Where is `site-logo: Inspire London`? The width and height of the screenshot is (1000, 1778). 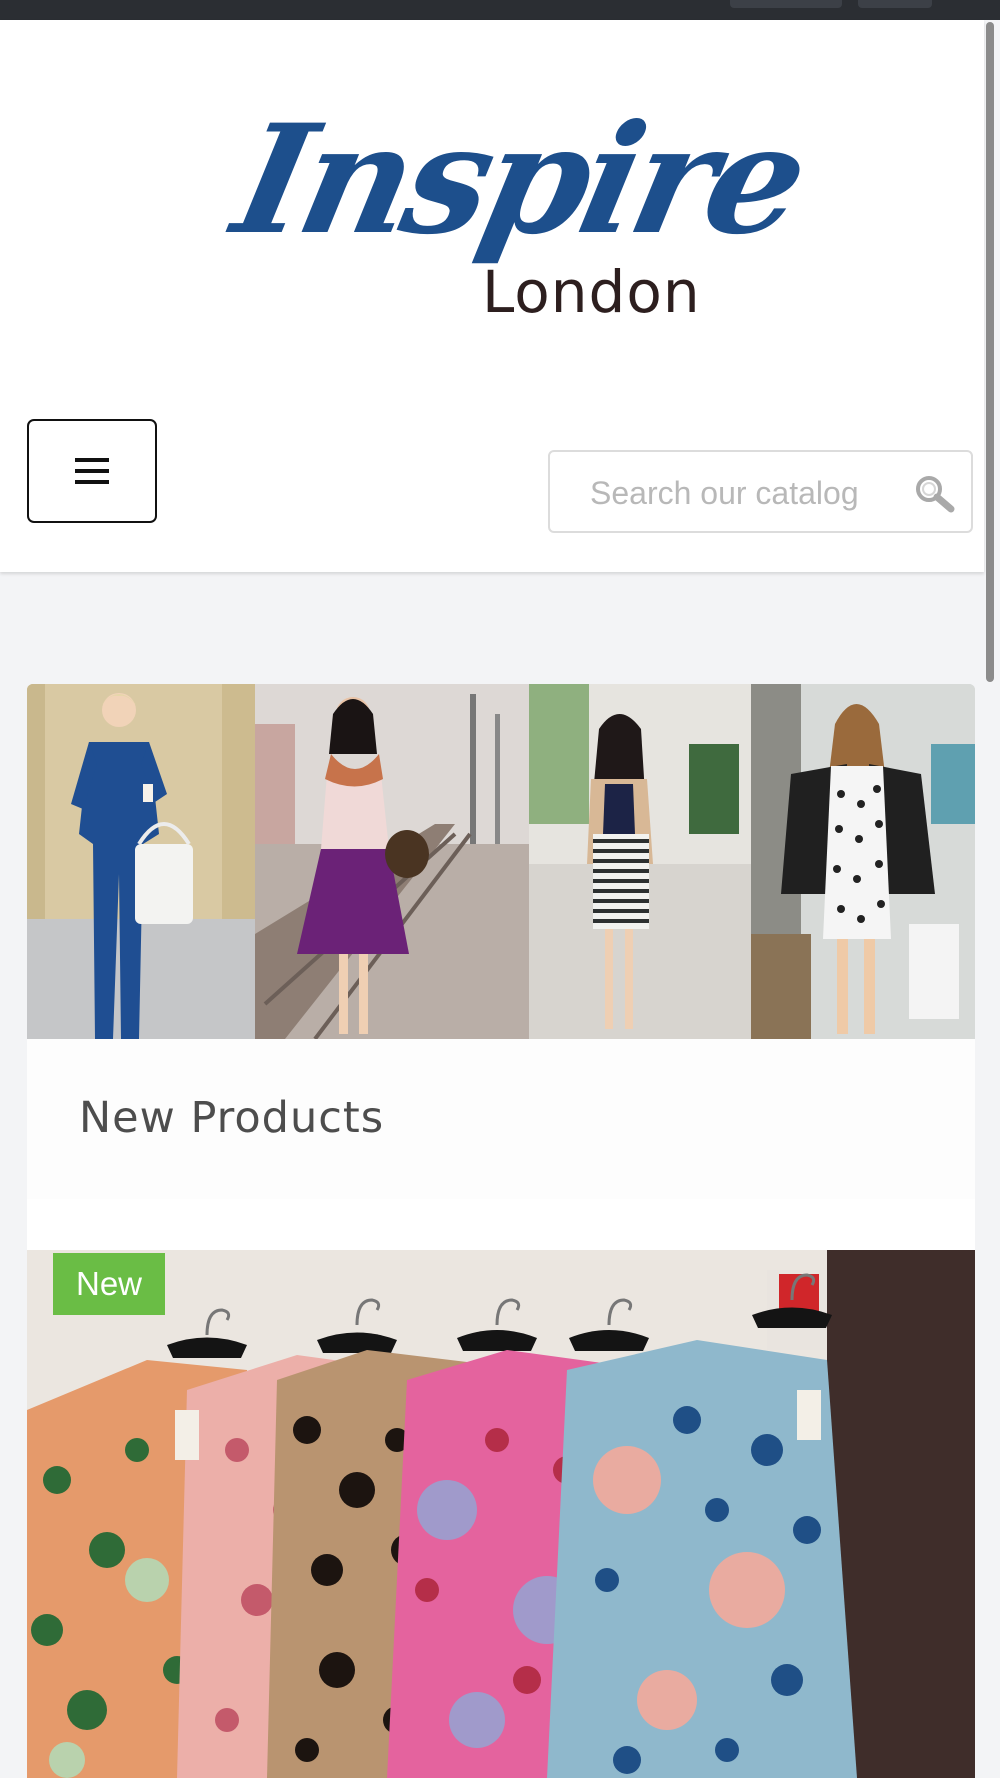 site-logo: Inspire London is located at coordinates (518, 218).